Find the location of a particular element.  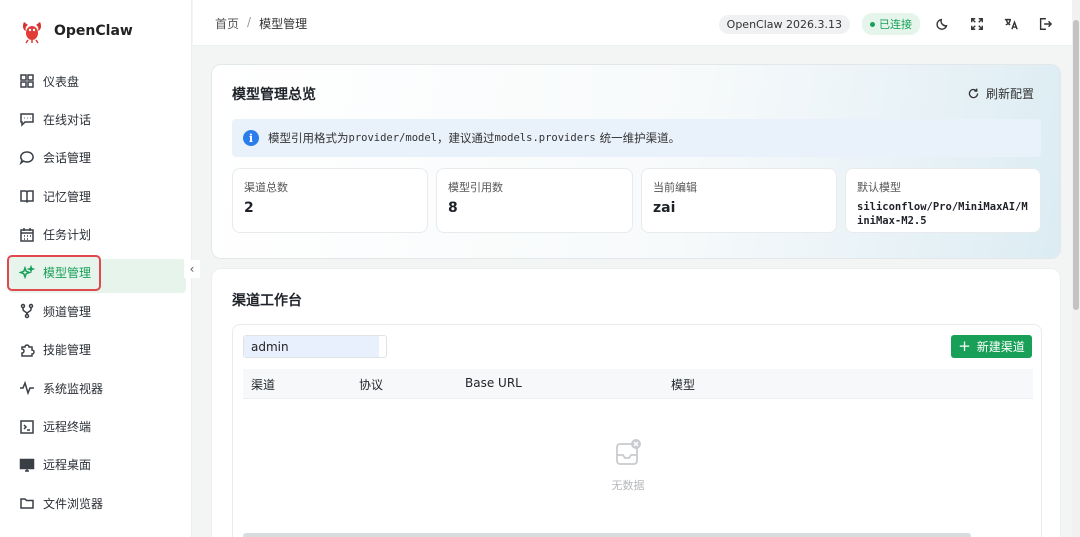

sidebar-item-label: 技能管理 is located at coordinates (67, 350).